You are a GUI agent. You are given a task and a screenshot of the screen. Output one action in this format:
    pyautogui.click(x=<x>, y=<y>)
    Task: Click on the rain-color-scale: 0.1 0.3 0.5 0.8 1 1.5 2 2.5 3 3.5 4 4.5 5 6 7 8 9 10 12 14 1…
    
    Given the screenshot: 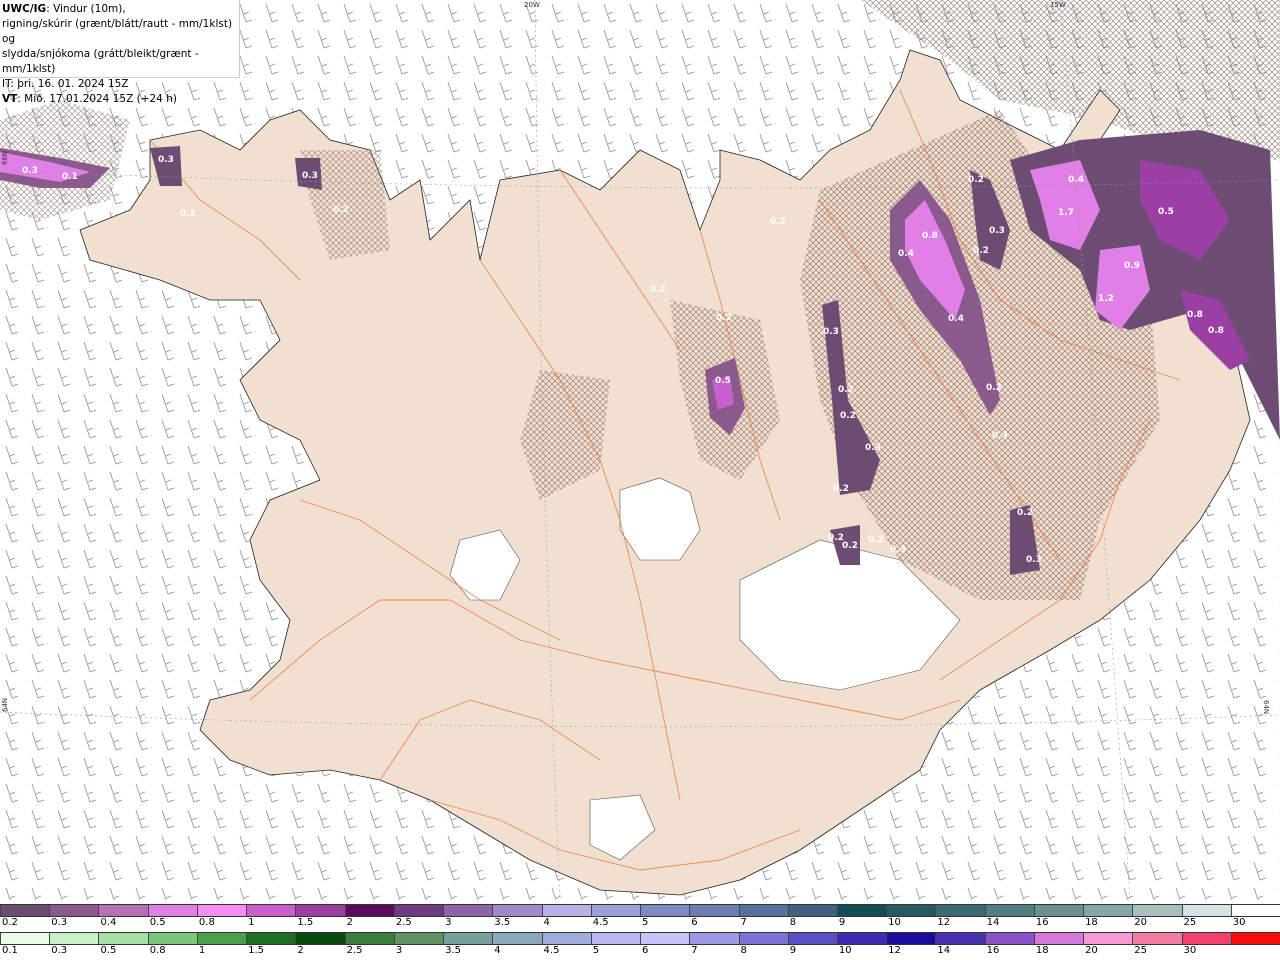 What is the action you would take?
    pyautogui.click(x=640, y=945)
    